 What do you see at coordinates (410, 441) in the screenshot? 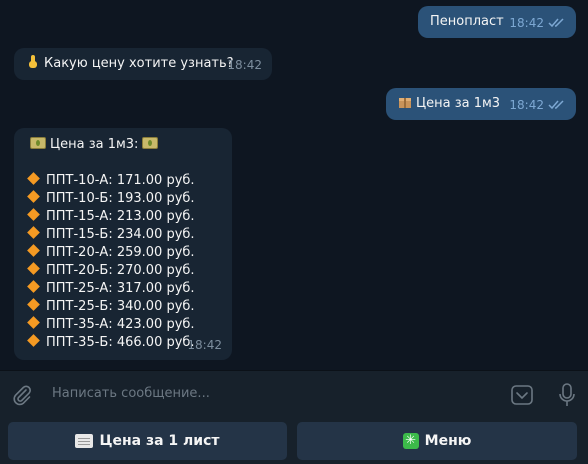
I see `sparkle-icon: ✳` at bounding box center [410, 441].